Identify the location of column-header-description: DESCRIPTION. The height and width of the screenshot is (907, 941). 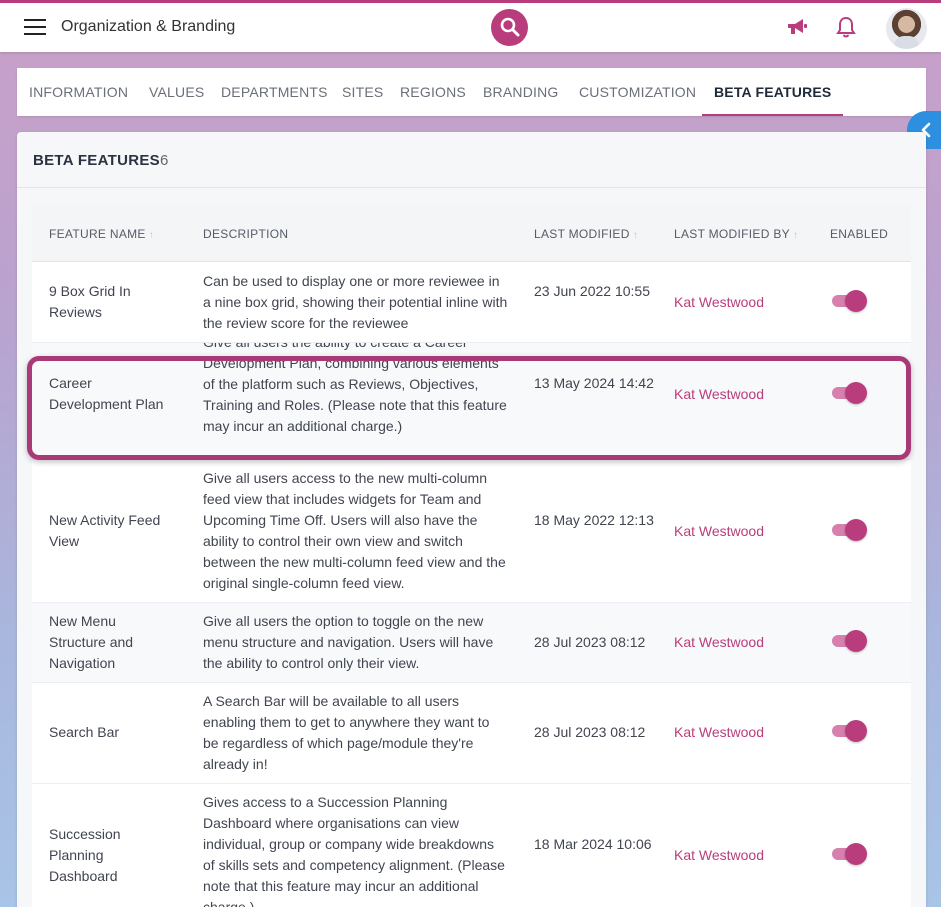
(246, 234).